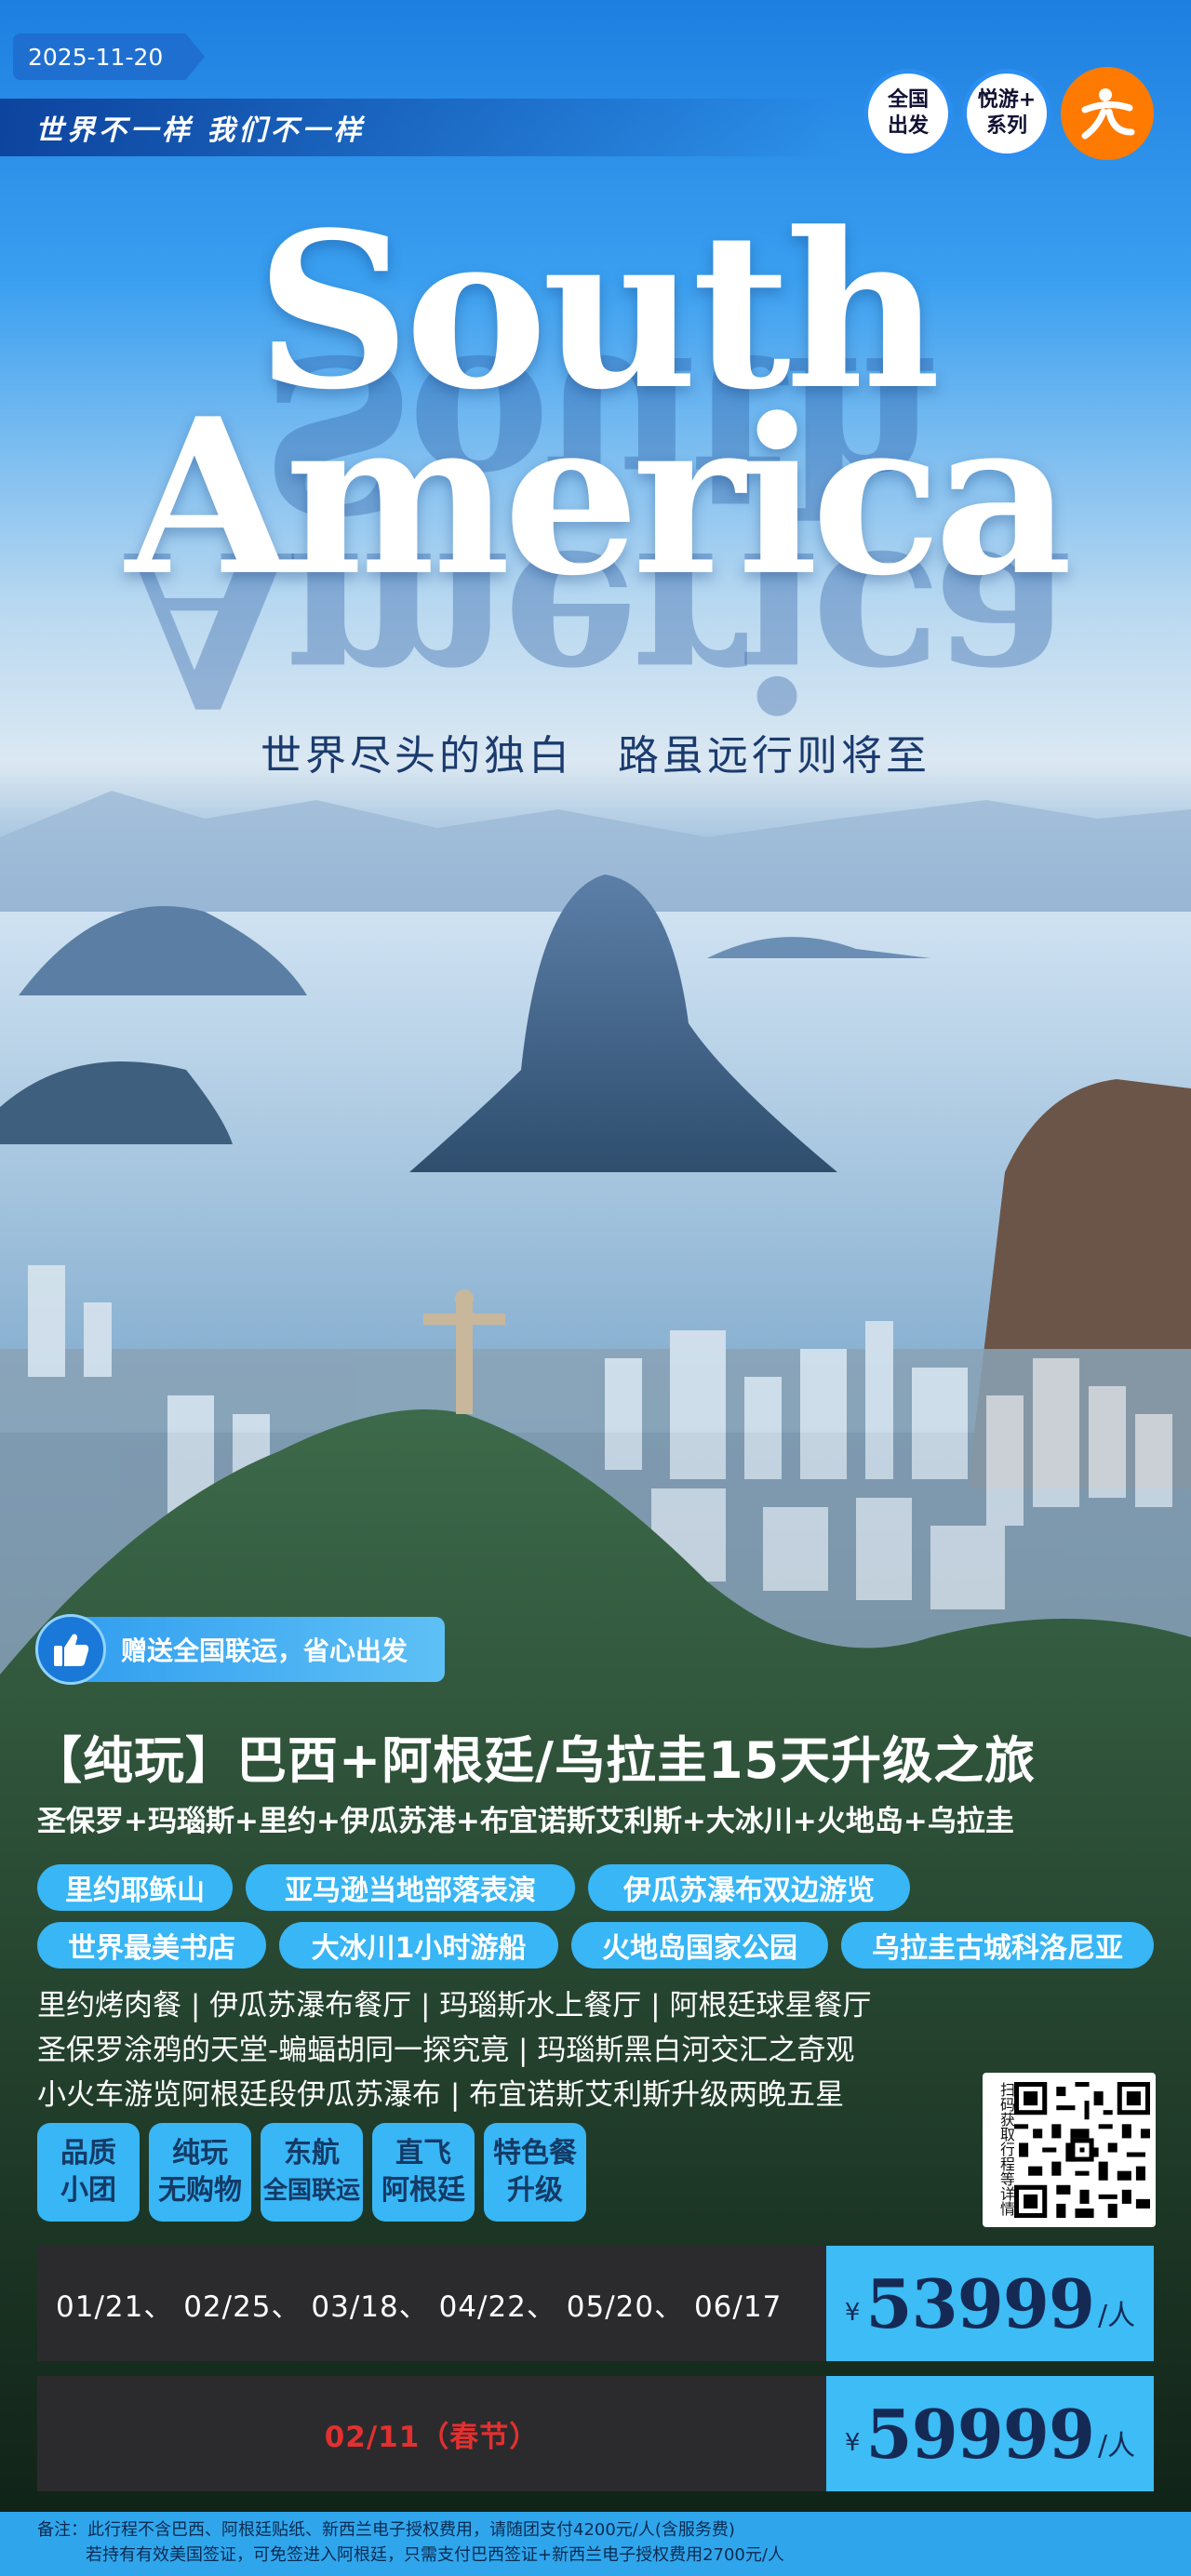 The image size is (1191, 2576). What do you see at coordinates (200, 2172) in the screenshot?
I see `feature-badge: 纯玩 无购物` at bounding box center [200, 2172].